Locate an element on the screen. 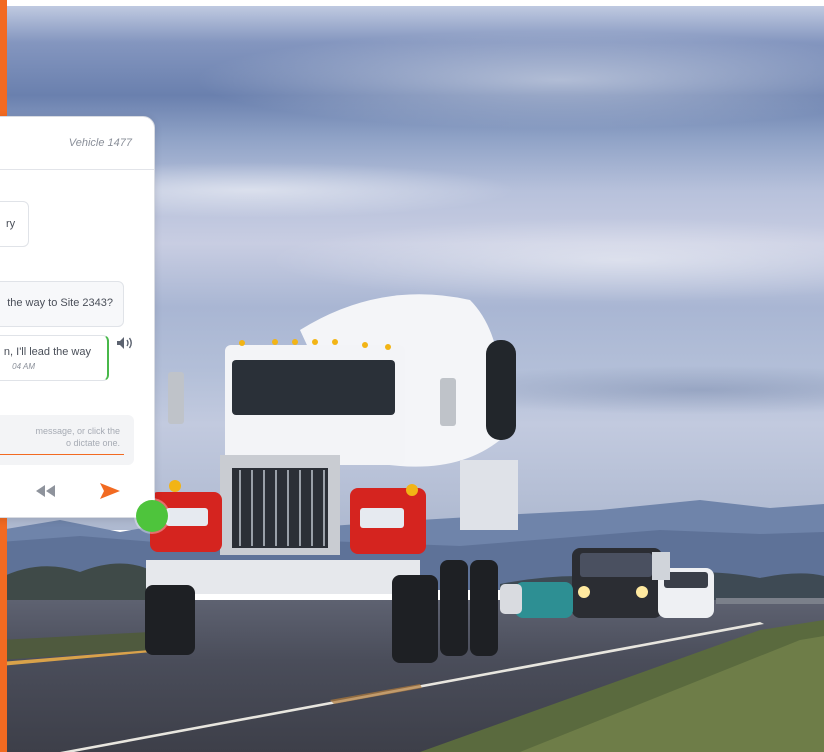 The image size is (824, 752). input-underline is located at coordinates (62, 454).